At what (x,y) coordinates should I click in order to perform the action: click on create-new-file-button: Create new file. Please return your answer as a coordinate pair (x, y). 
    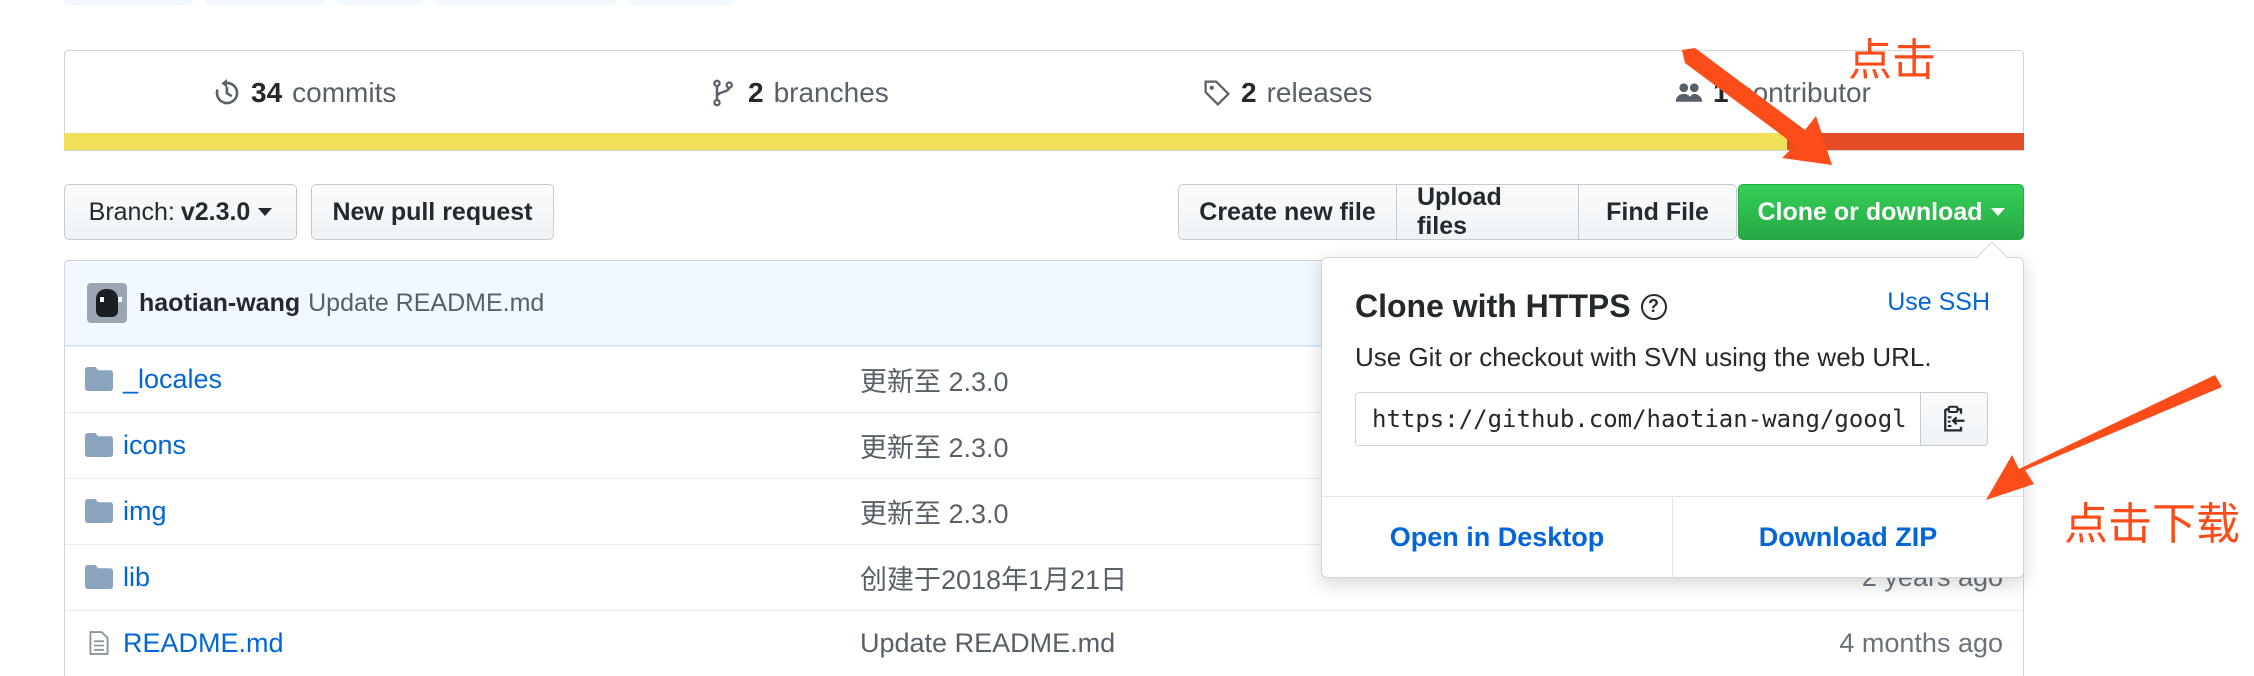
    Looking at the image, I should click on (1287, 212).